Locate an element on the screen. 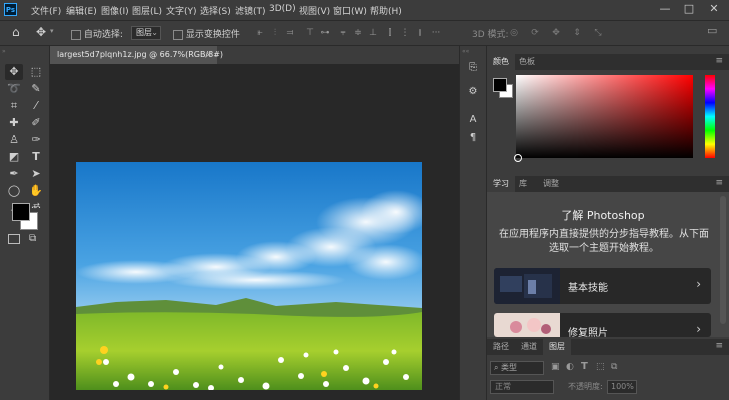  auto-select-label: 自动选择: is located at coordinates (103, 35).